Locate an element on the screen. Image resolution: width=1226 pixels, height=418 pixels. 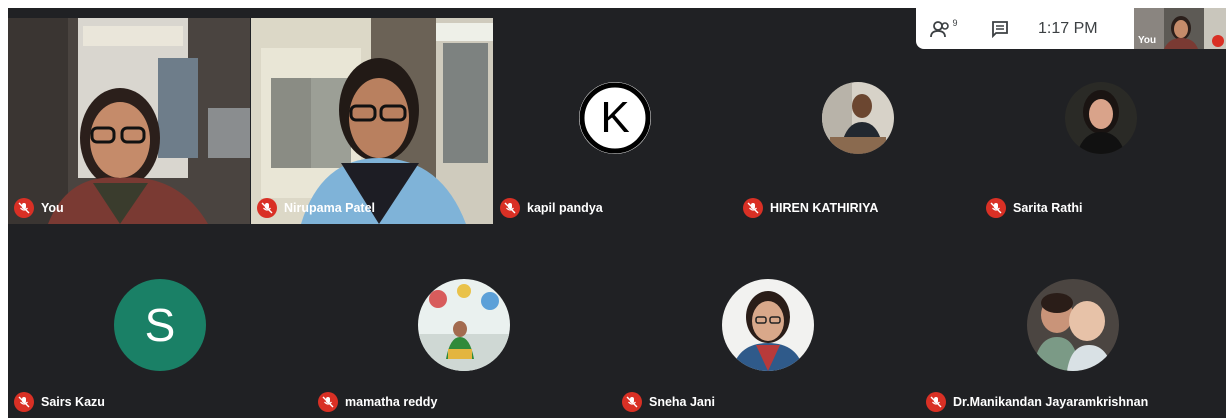
participant-tile-you: You is located at coordinates (129, 121).